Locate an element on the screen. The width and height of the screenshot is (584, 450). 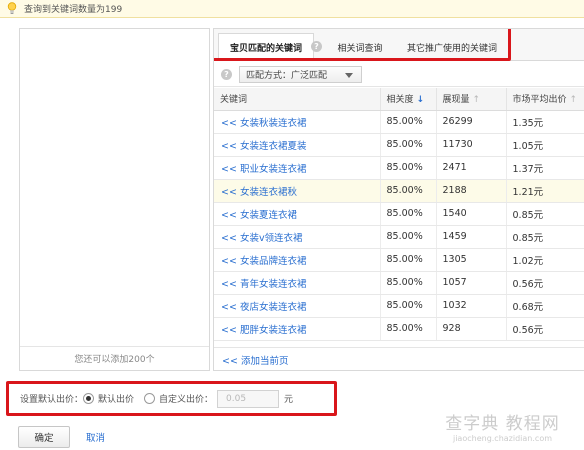
impressions-cell: 11730 is located at coordinates (471, 145).